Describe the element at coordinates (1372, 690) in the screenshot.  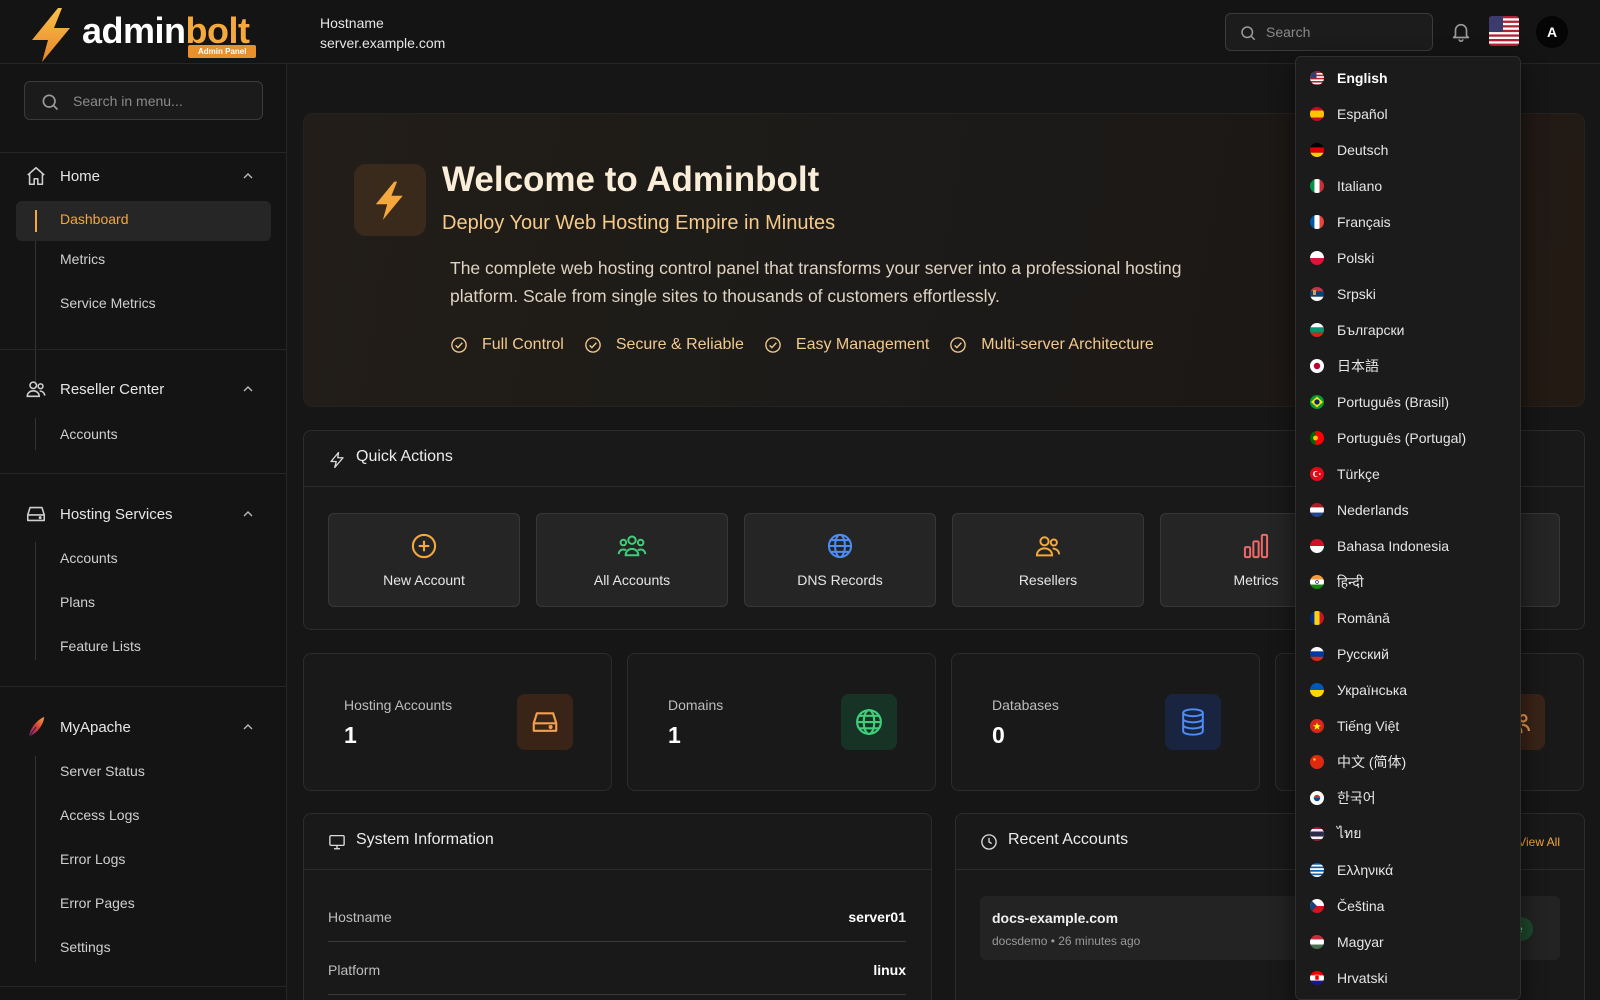
I see `language-label: Українська` at that location.